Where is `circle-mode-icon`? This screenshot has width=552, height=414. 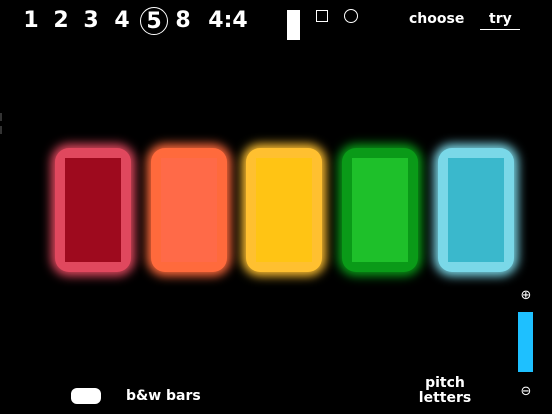
circle-mode-icon is located at coordinates (351, 16).